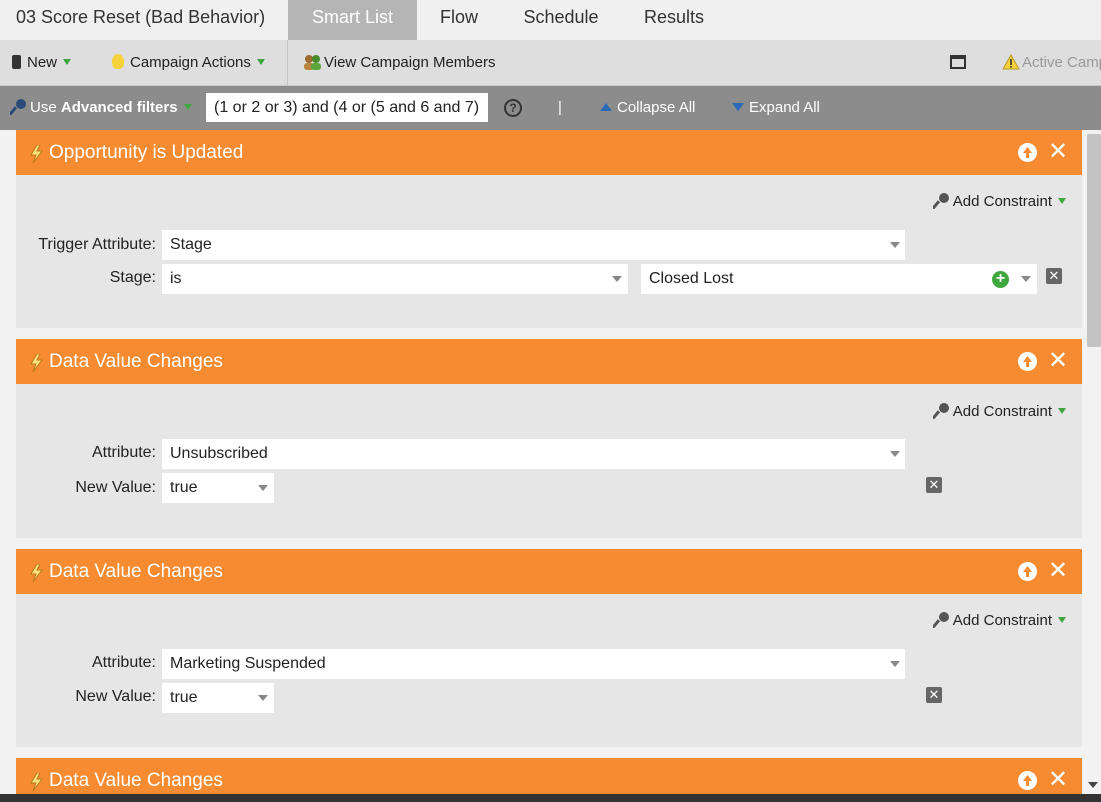  I want to click on triangle-down-icon, so click(738, 107).